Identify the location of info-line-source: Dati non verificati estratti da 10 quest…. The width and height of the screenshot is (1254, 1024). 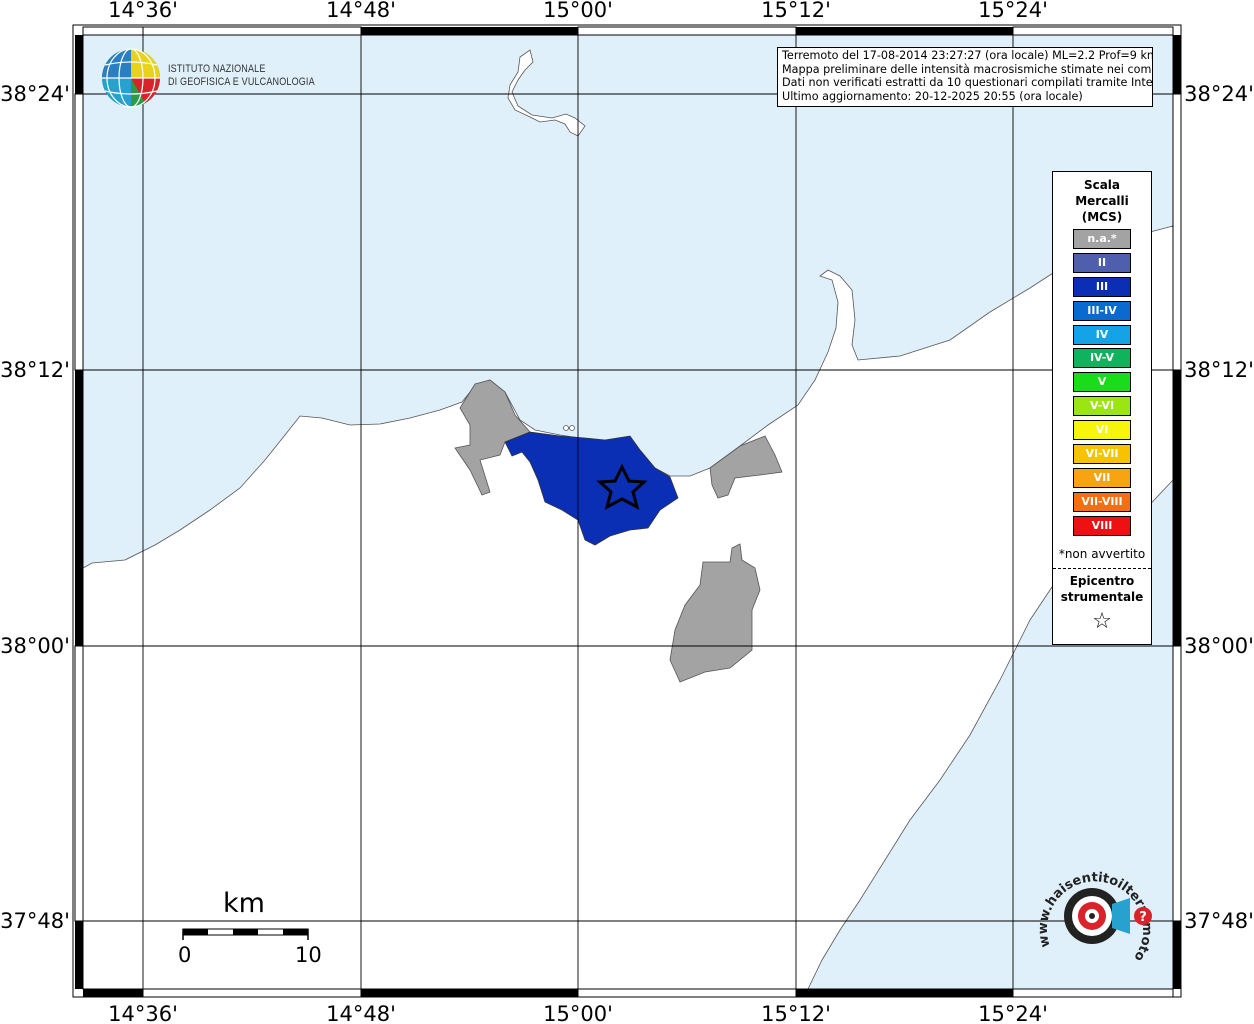
(967, 82).